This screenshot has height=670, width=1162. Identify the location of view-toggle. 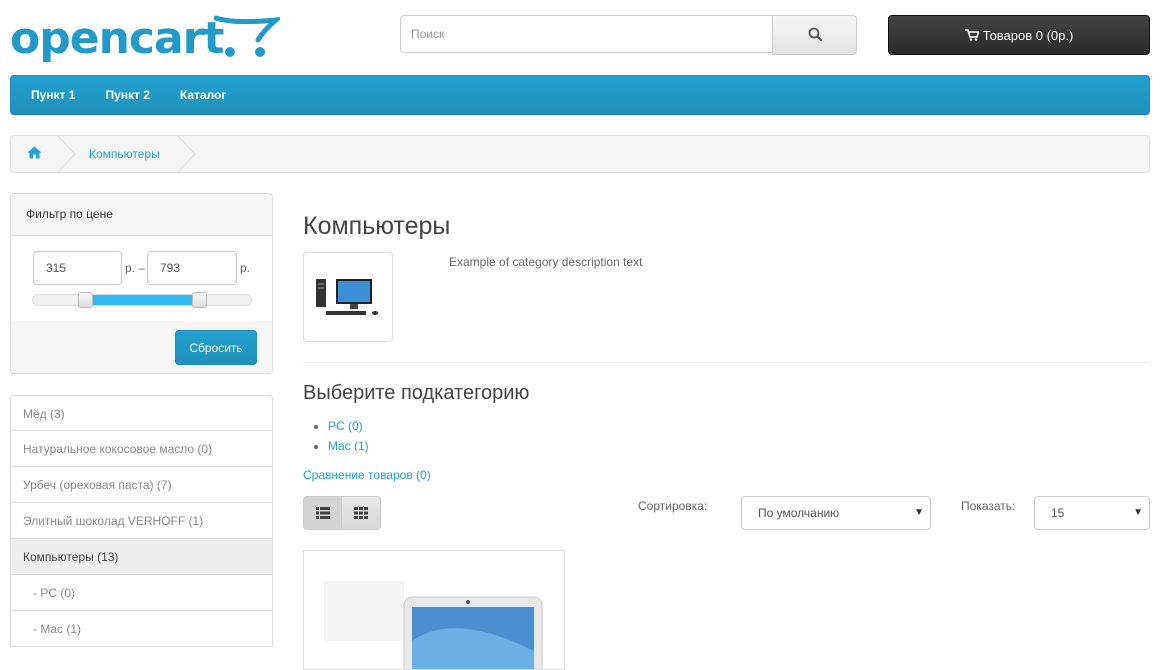
(342, 513).